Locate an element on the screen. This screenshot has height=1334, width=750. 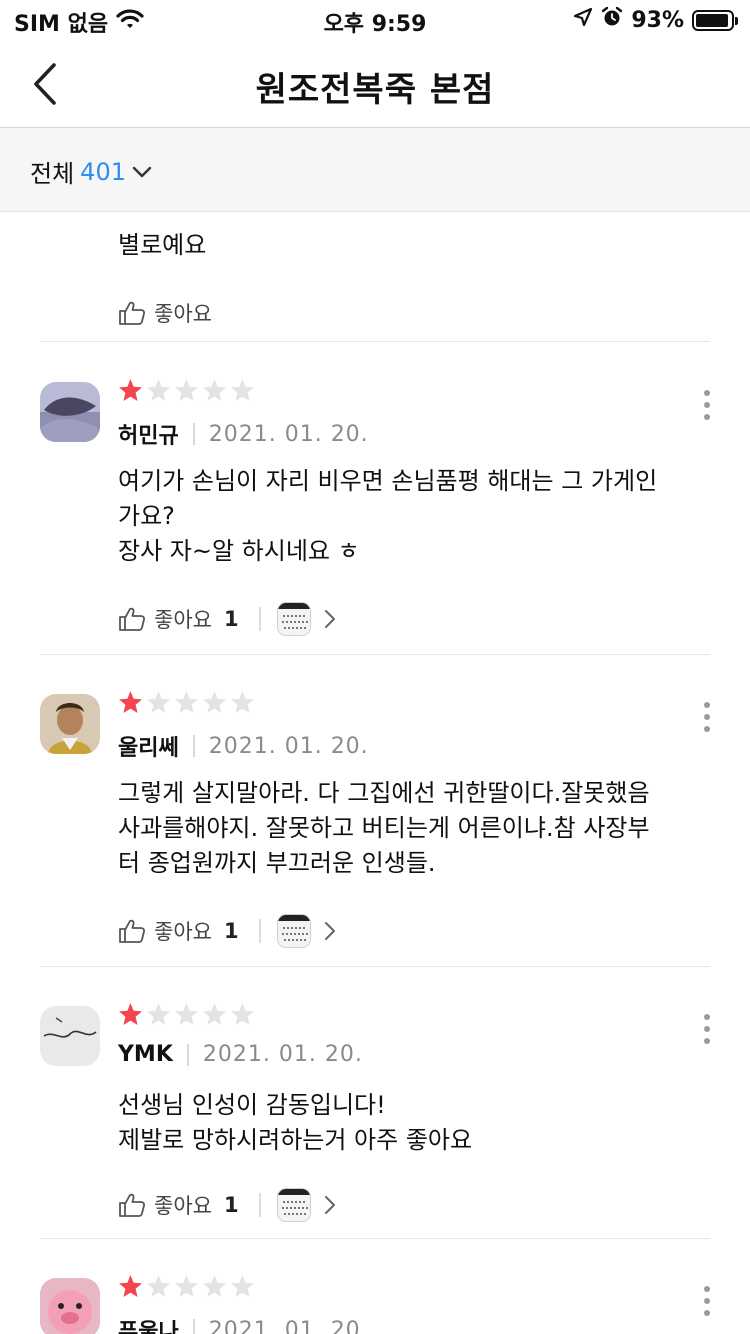
review-text: 별로예요 is located at coordinates (162, 245).